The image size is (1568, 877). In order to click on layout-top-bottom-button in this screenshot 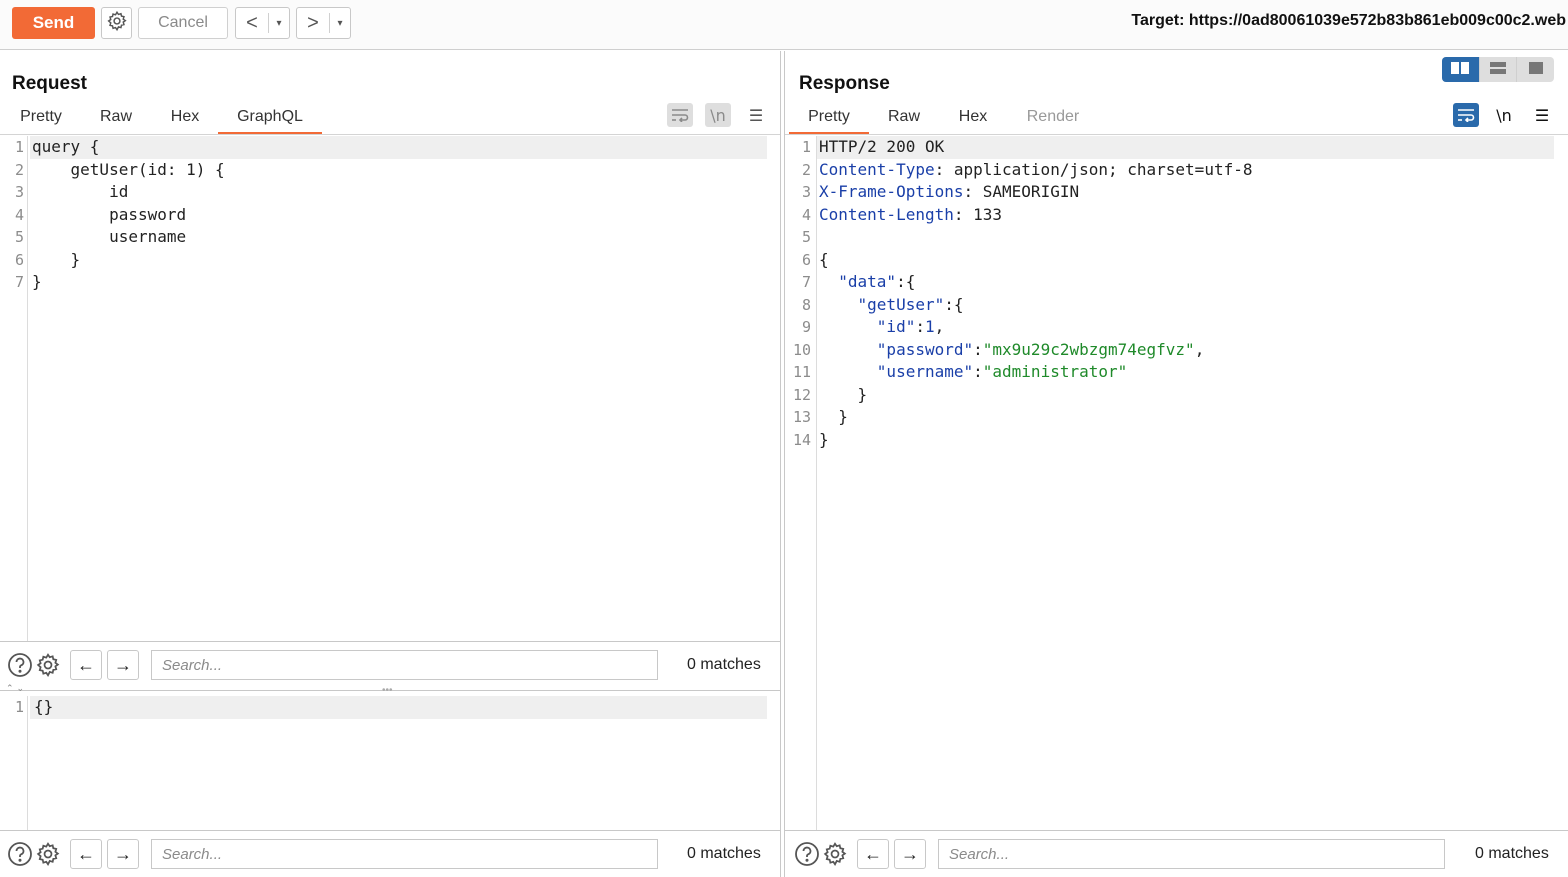, I will do `click(1499, 69)`.